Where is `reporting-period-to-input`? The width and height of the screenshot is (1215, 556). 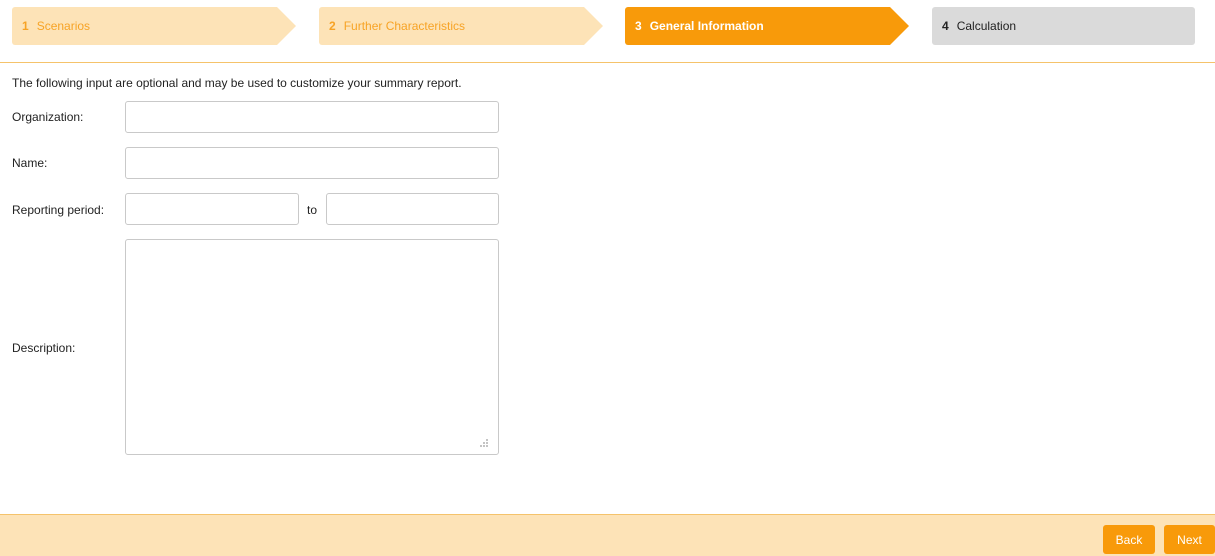
reporting-period-to-input is located at coordinates (412, 209).